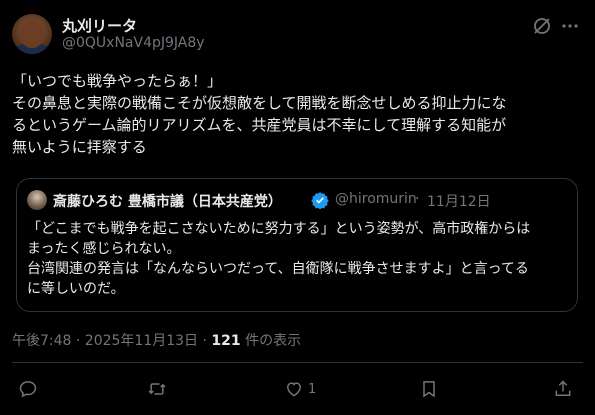 This screenshot has height=415, width=595. I want to click on quoted-line: に等しいのだ。, so click(76, 289).